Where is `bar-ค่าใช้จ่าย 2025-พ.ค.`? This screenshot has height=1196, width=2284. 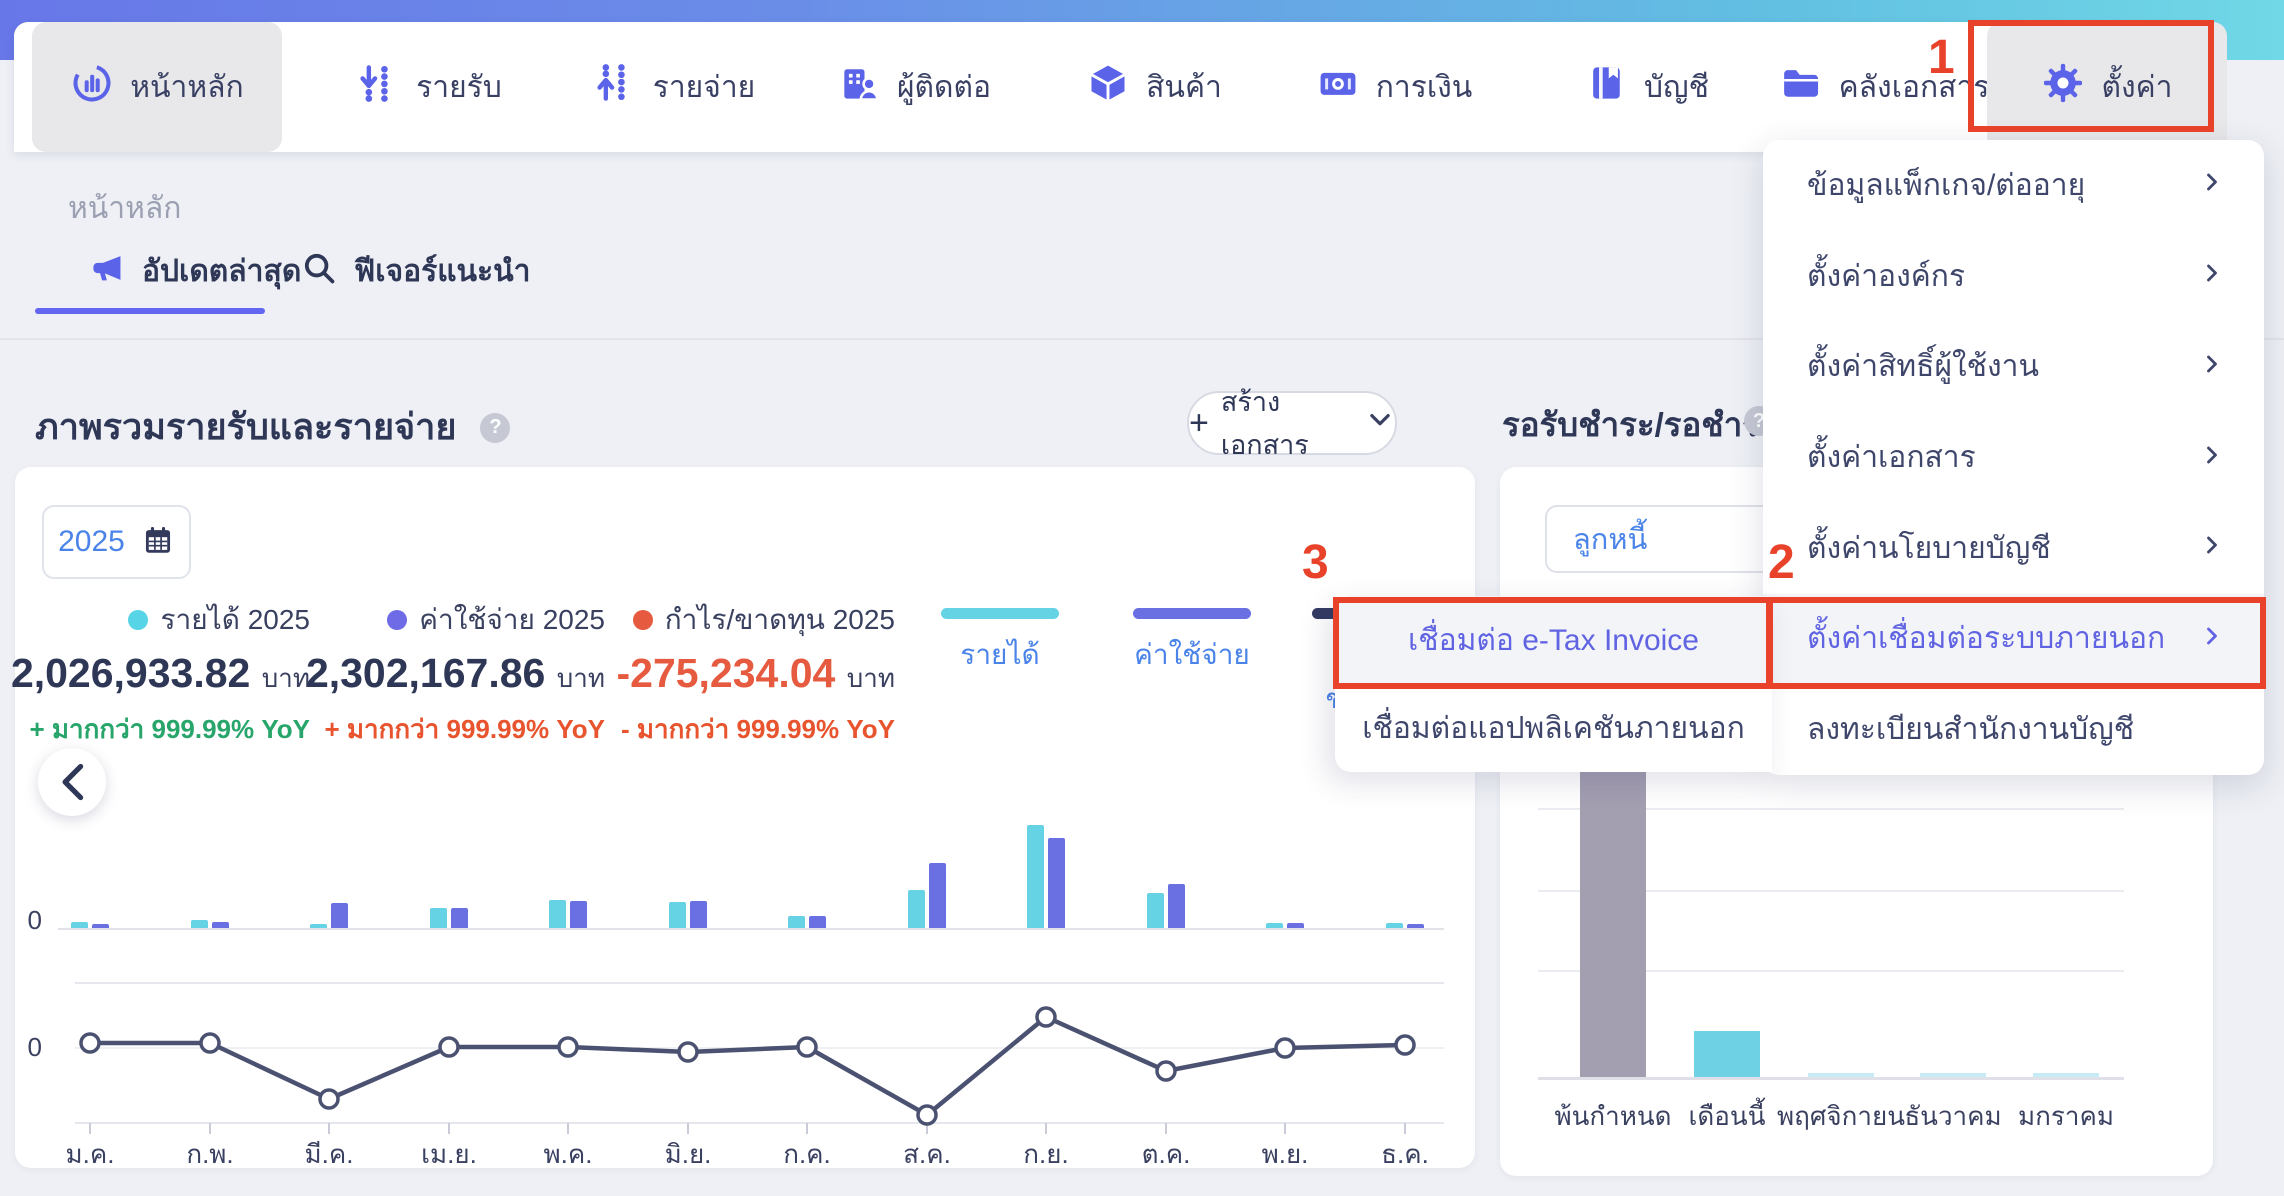 bar-ค่าใช้จ่าย 2025-พ.ค. is located at coordinates (578, 914).